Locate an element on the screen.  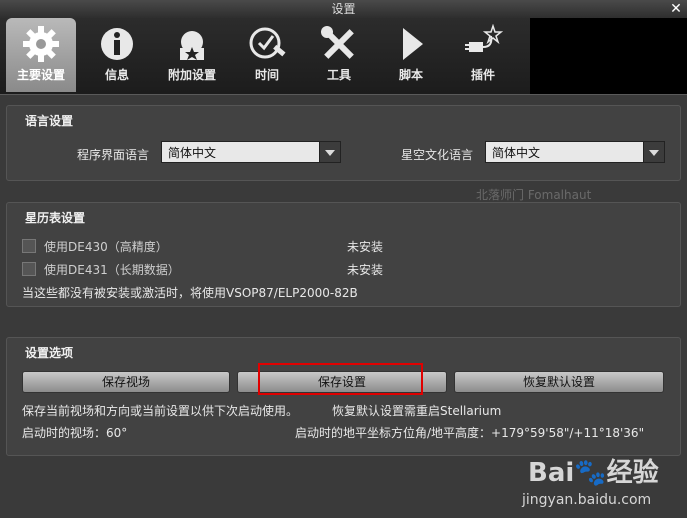
info-icon is located at coordinates (117, 44).